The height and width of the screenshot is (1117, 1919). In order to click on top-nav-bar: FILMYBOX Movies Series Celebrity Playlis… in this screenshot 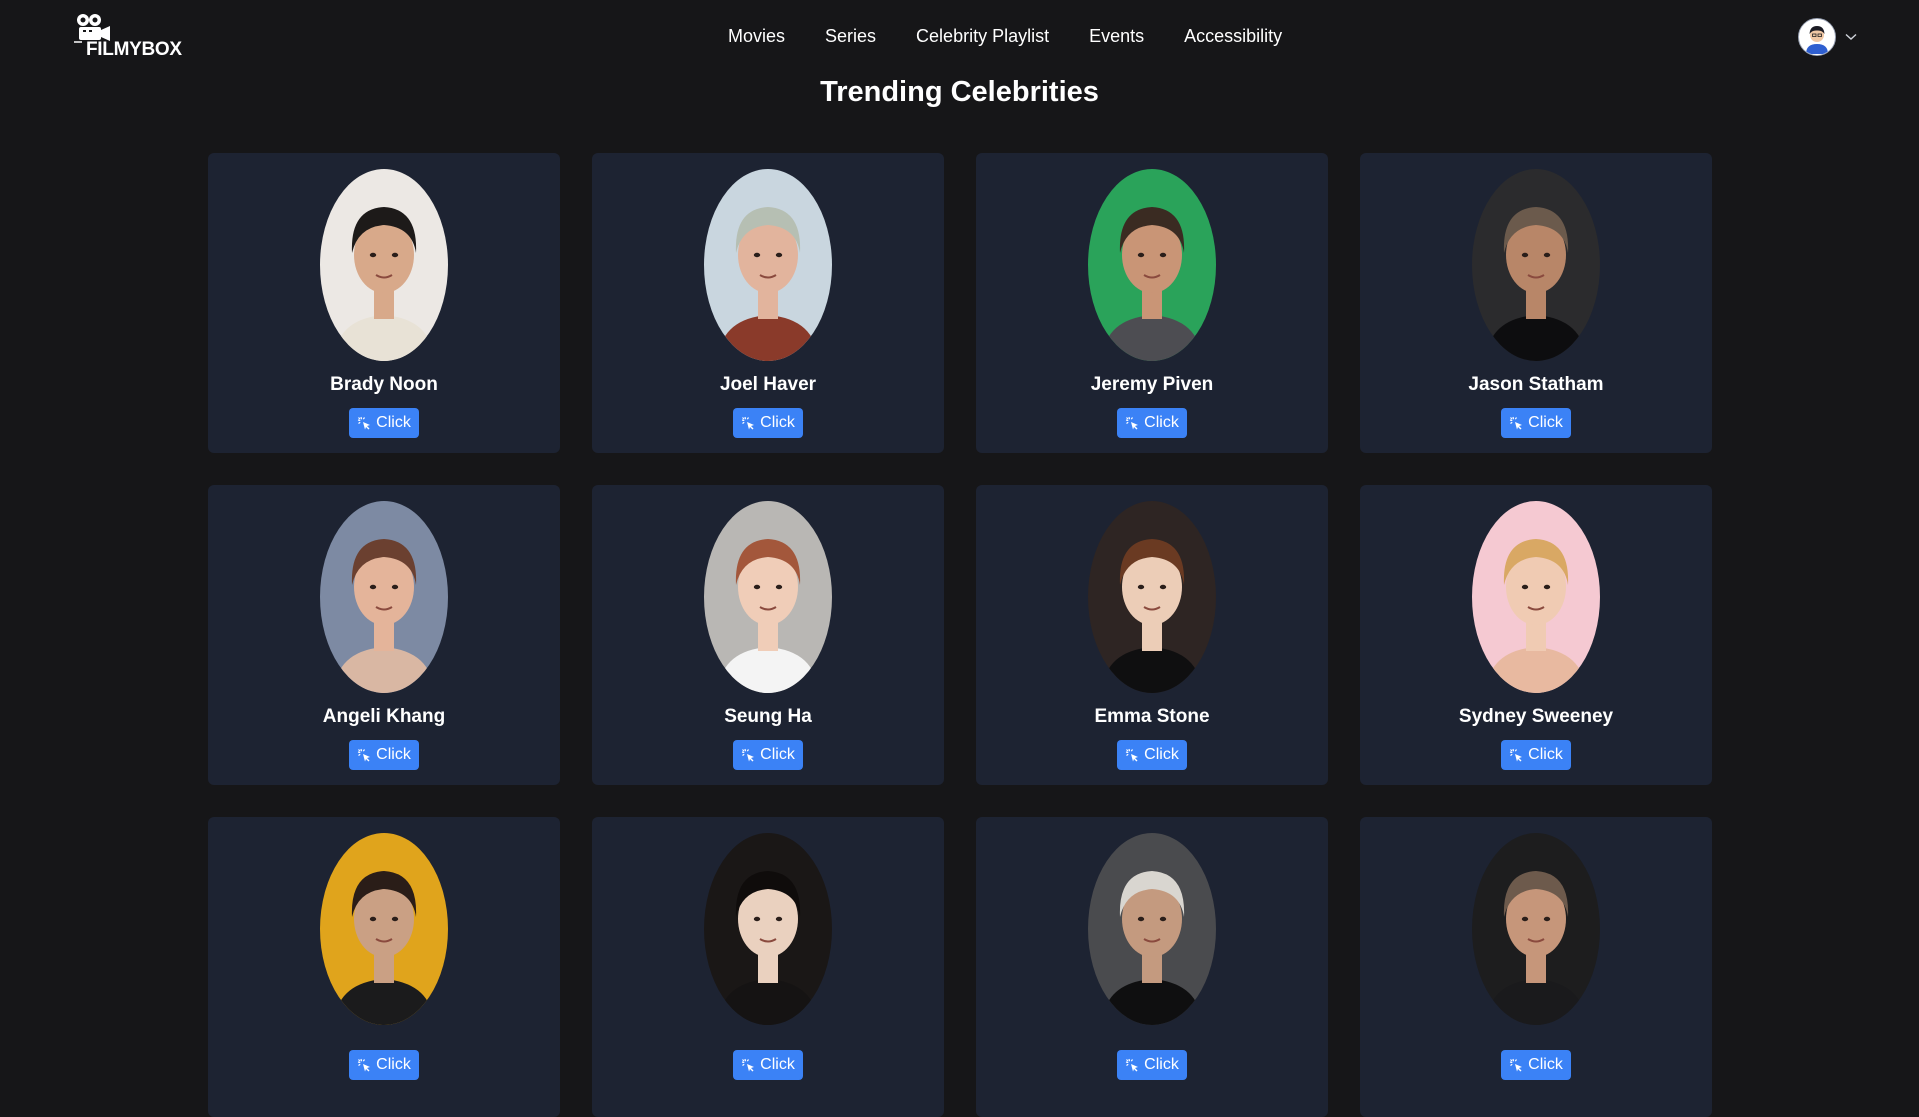, I will do `click(959, 38)`.